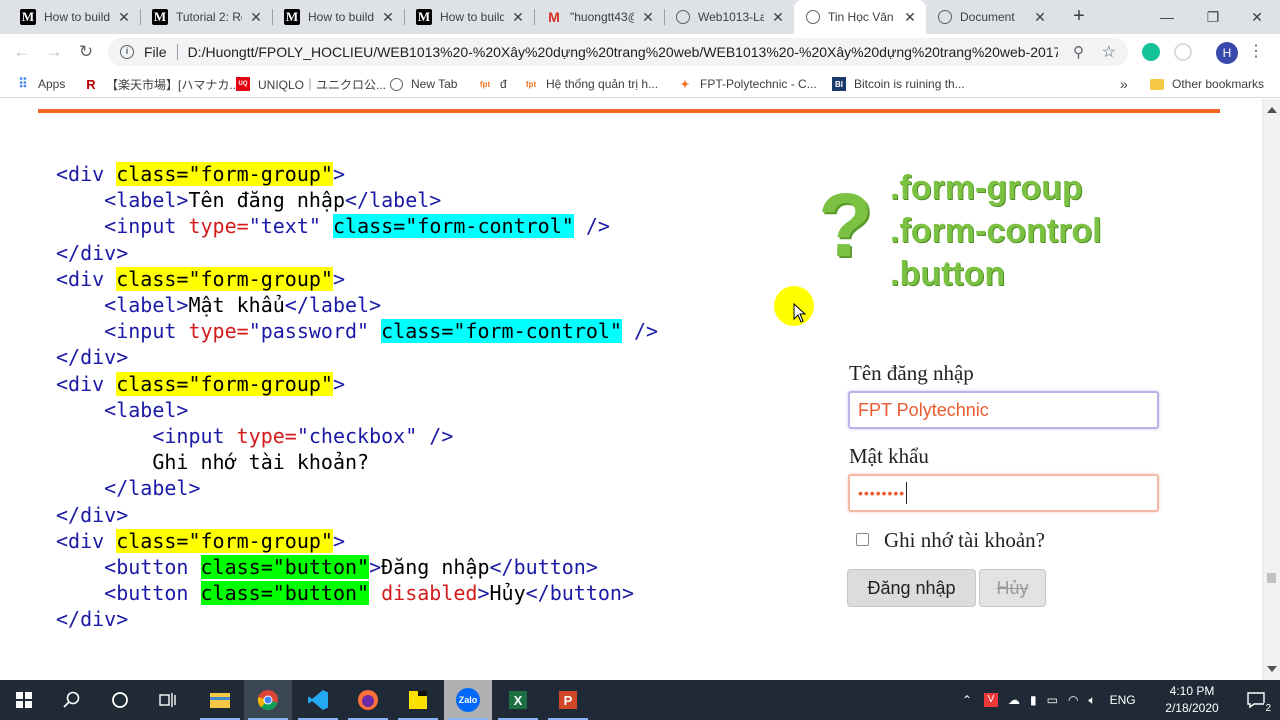 Image resolution: width=1280 pixels, height=720 pixels. I want to click on code-line: <label>Mật khẩu</label>, so click(357, 305).